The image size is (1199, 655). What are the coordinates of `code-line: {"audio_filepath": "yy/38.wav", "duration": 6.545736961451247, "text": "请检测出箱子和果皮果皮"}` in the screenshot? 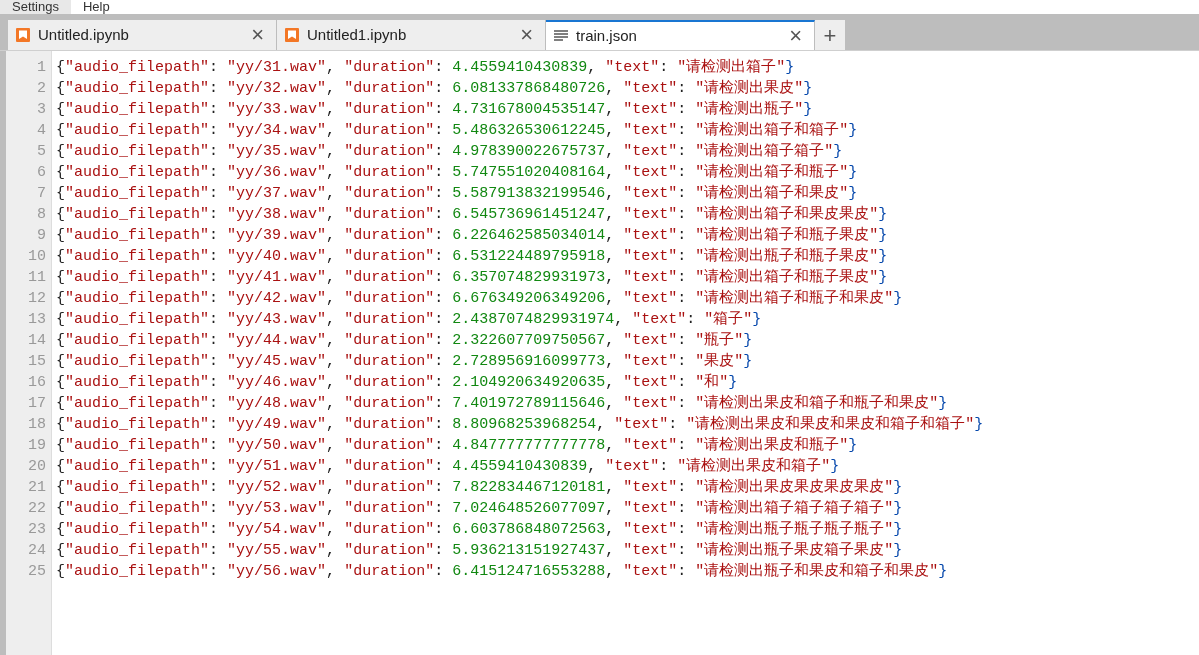 It's located at (472, 214).